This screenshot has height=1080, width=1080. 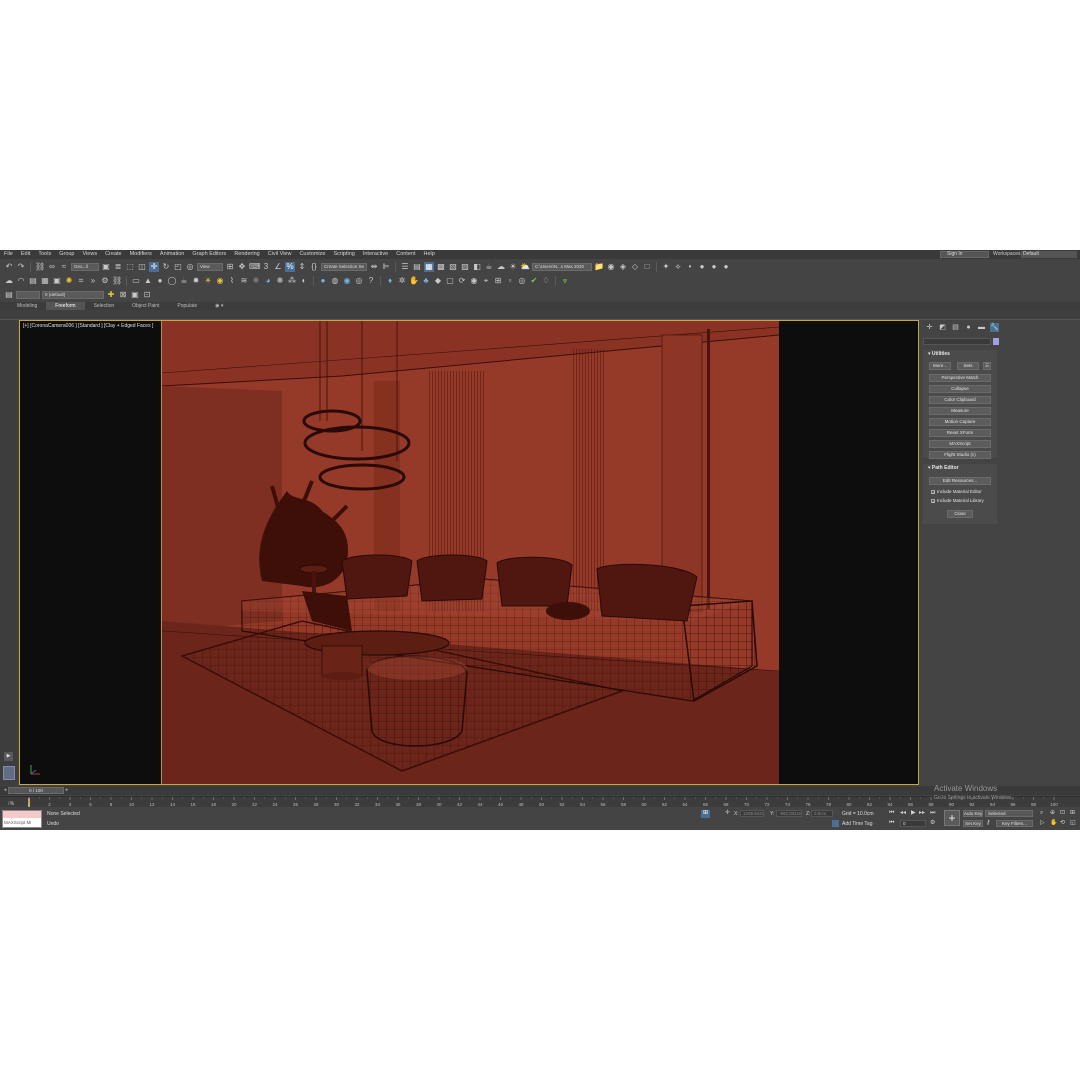 I want to click on collapse-button: Collapse, so click(x=960, y=389).